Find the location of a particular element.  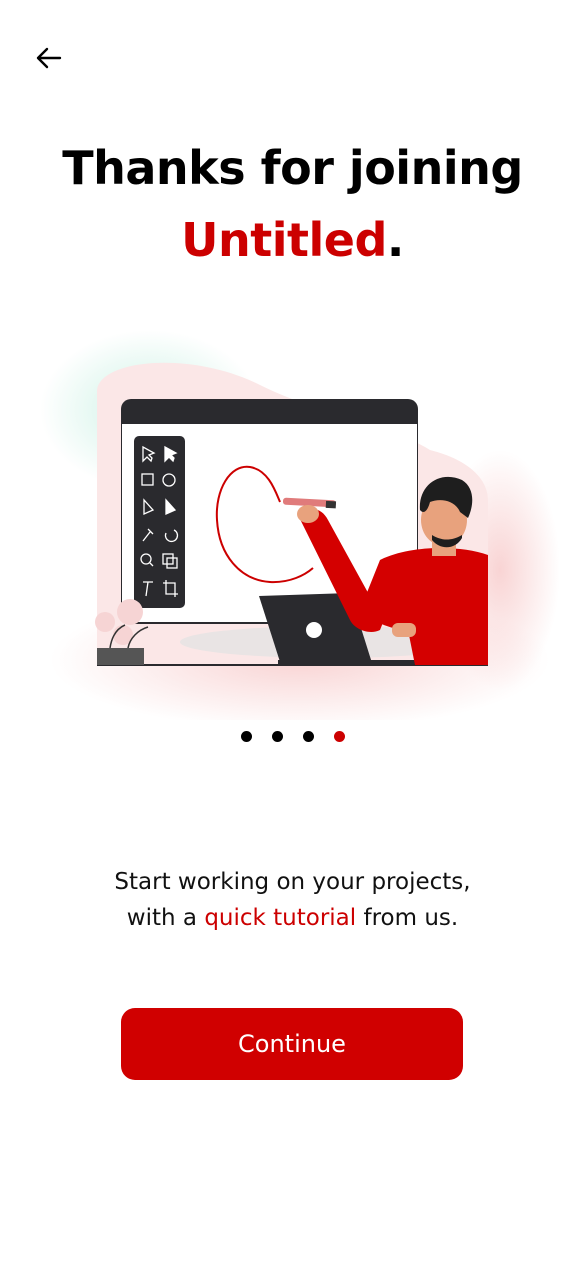

continue-button-label: Continue is located at coordinates (292, 1044).